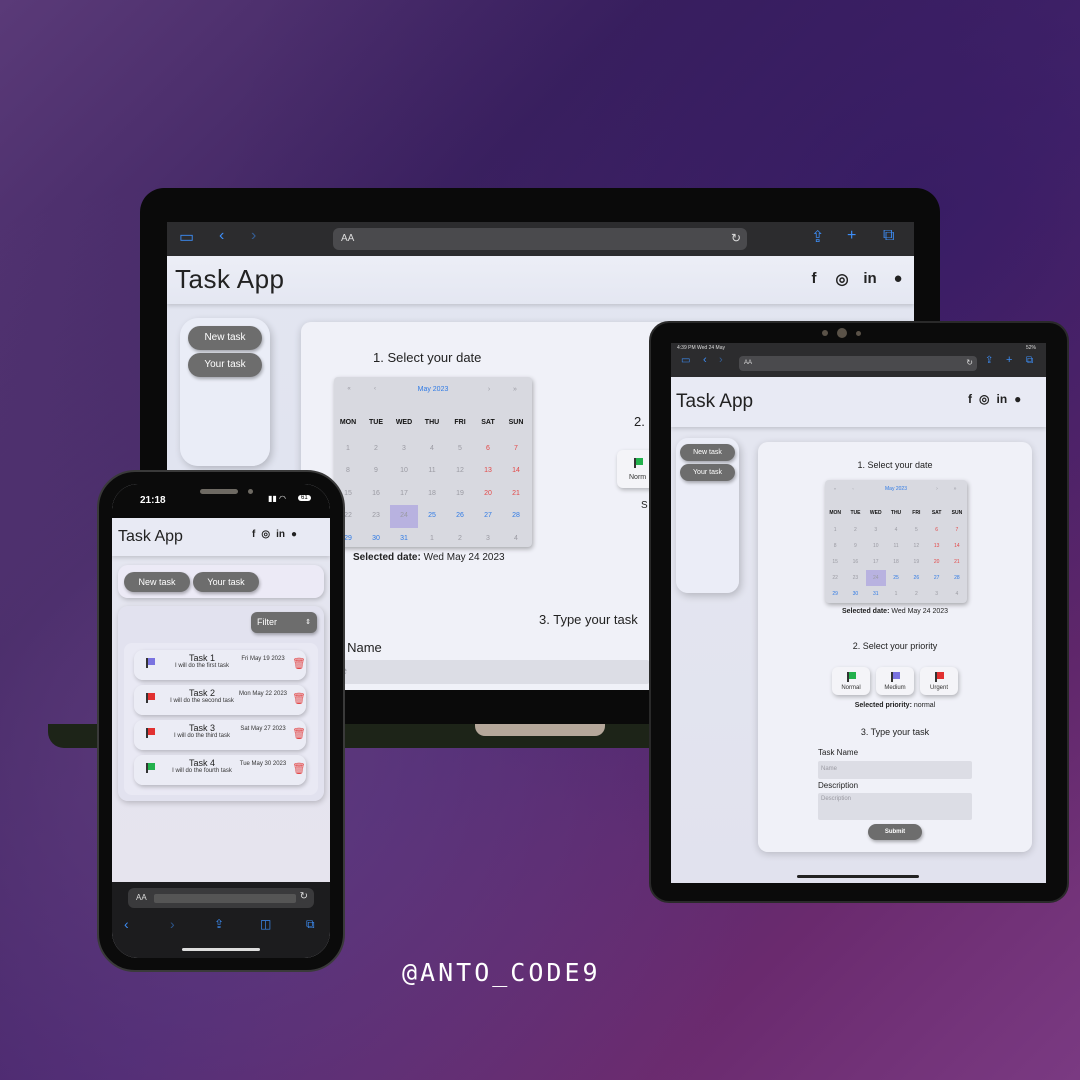 The height and width of the screenshot is (1080, 1080). What do you see at coordinates (916, 562) in the screenshot?
I see `calendar-day: 19` at bounding box center [916, 562].